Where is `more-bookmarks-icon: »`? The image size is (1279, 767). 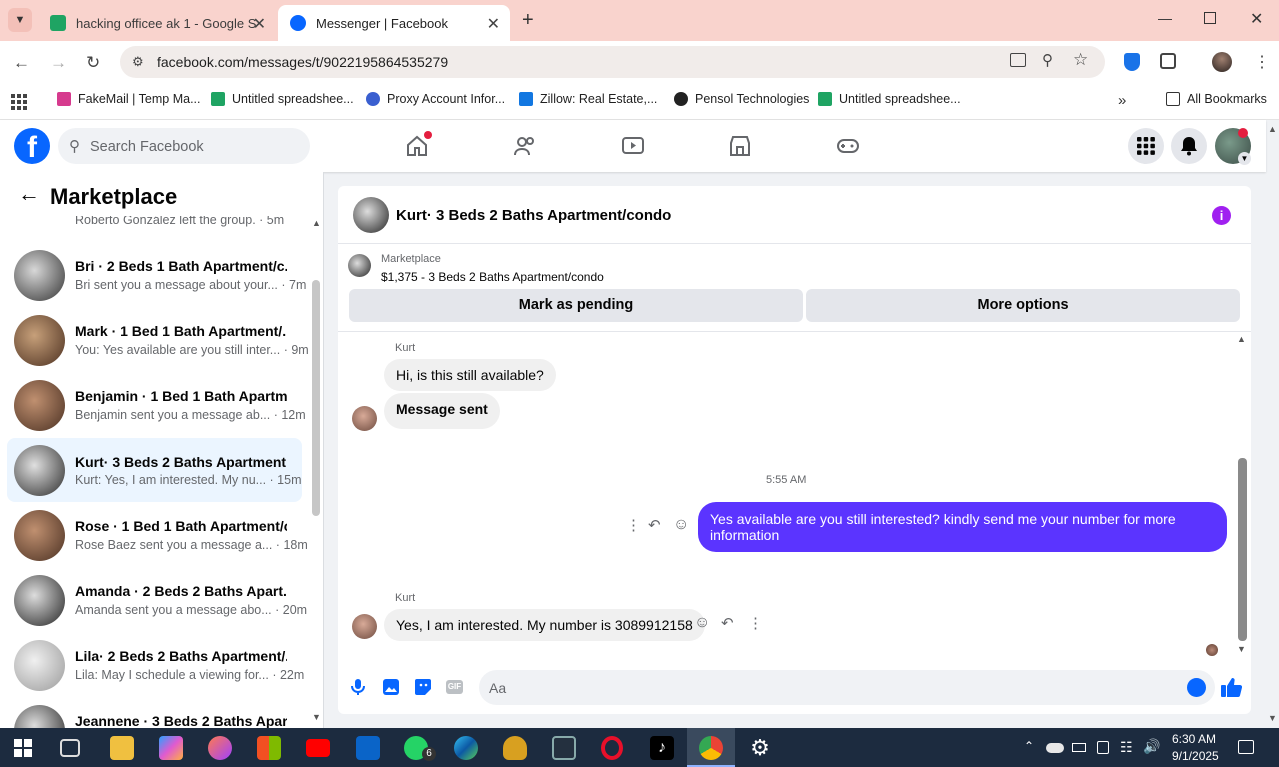
more-bookmarks-icon: » is located at coordinates (1122, 100).